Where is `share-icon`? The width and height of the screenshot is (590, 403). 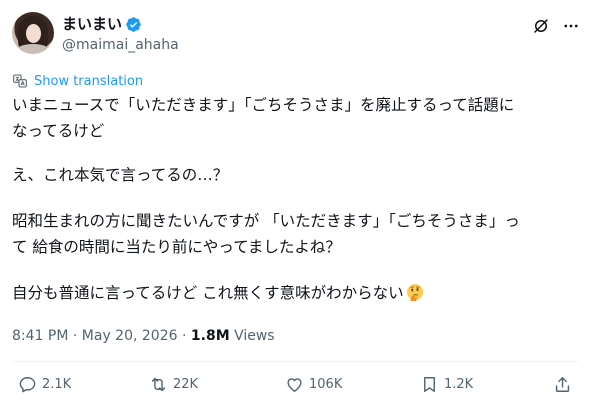 share-icon is located at coordinates (562, 384).